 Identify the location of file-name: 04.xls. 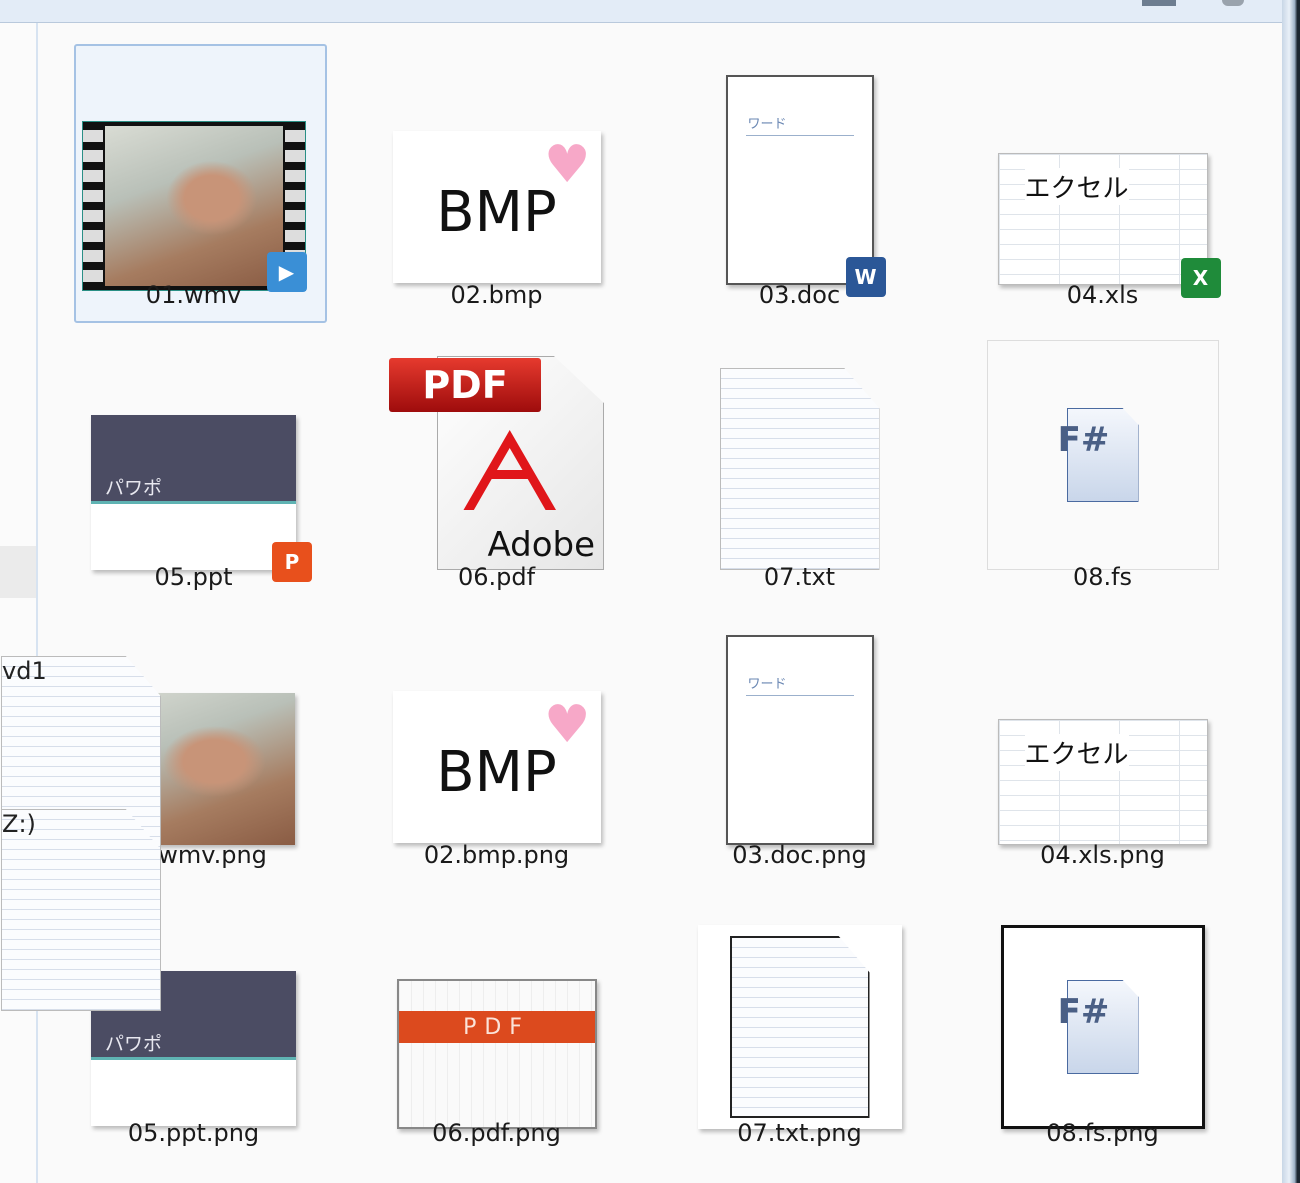
(1102, 295).